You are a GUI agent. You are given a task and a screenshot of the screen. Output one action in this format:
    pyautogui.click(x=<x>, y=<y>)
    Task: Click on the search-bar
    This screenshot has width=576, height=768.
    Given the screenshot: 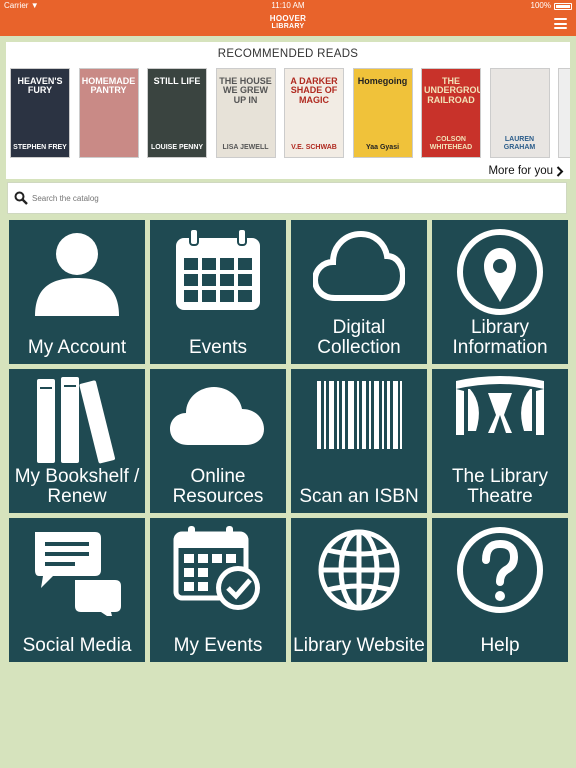 What is the action you would take?
    pyautogui.click(x=287, y=198)
    